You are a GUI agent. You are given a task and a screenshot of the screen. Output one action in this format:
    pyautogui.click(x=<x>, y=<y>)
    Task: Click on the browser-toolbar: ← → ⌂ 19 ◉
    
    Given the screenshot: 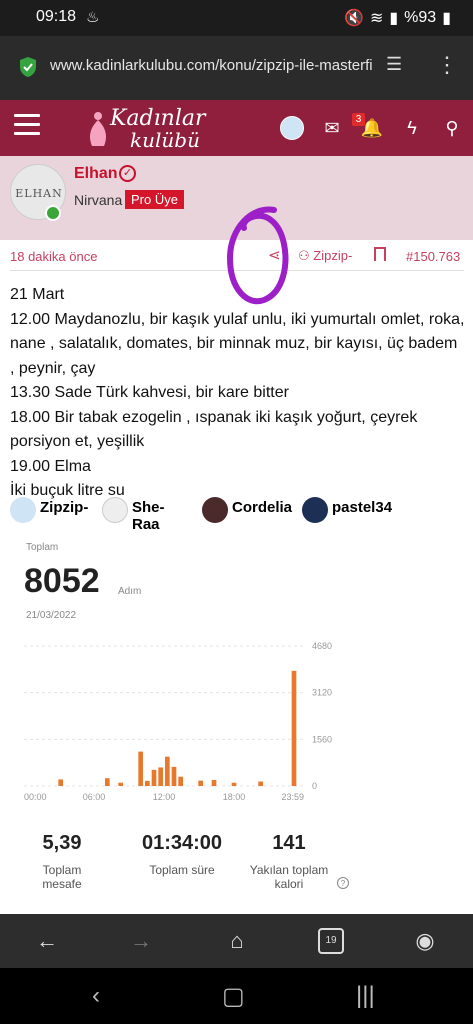 What is the action you would take?
    pyautogui.click(x=236, y=941)
    